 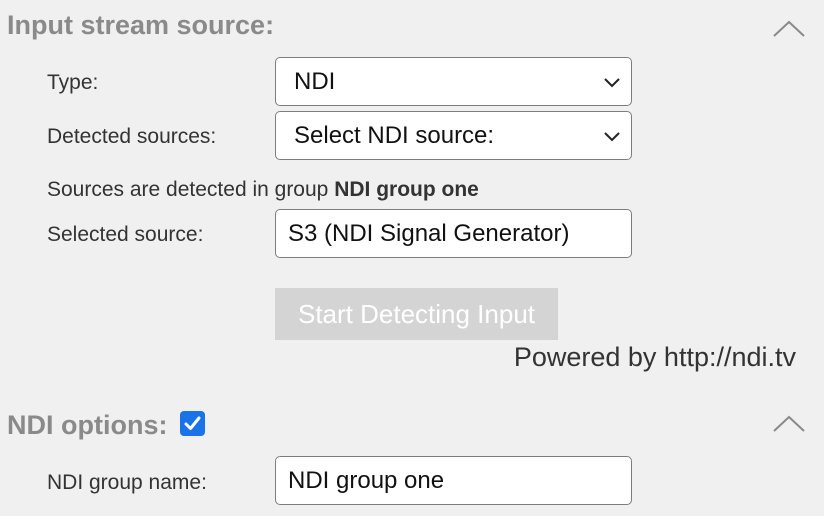 What do you see at coordinates (429, 233) in the screenshot?
I see `selected-source-value: S3 (NDI Signal Generator)` at bounding box center [429, 233].